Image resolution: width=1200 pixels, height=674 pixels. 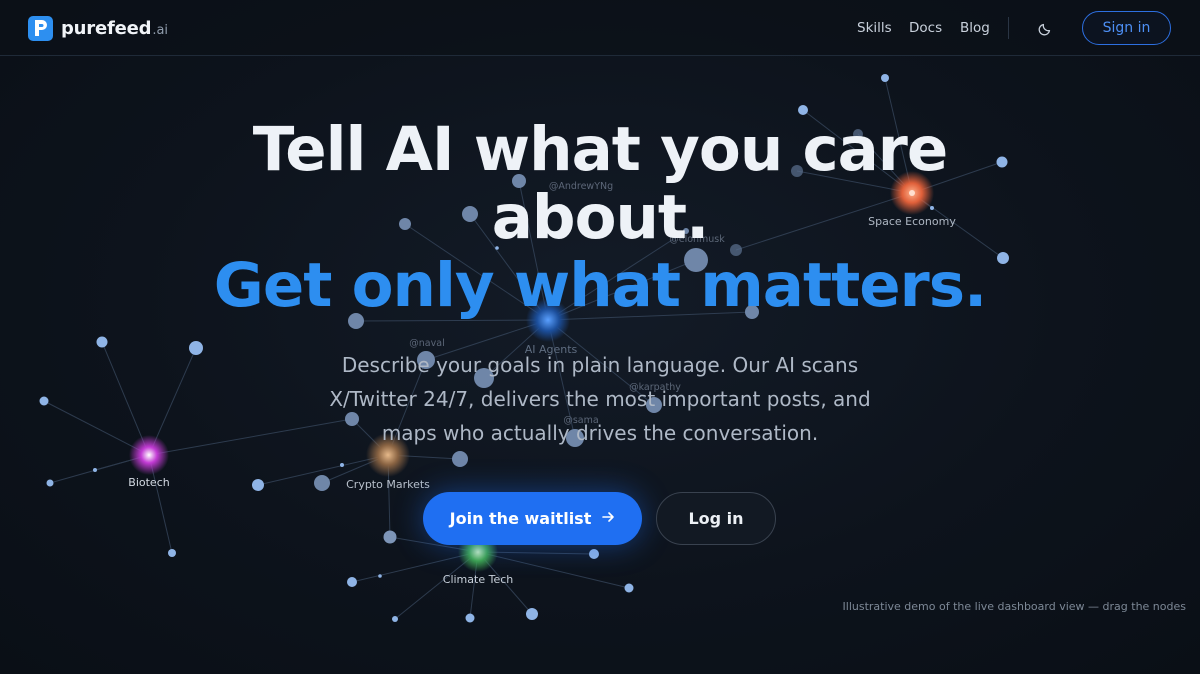 What do you see at coordinates (716, 518) in the screenshot?
I see `log-in-button: Log in` at bounding box center [716, 518].